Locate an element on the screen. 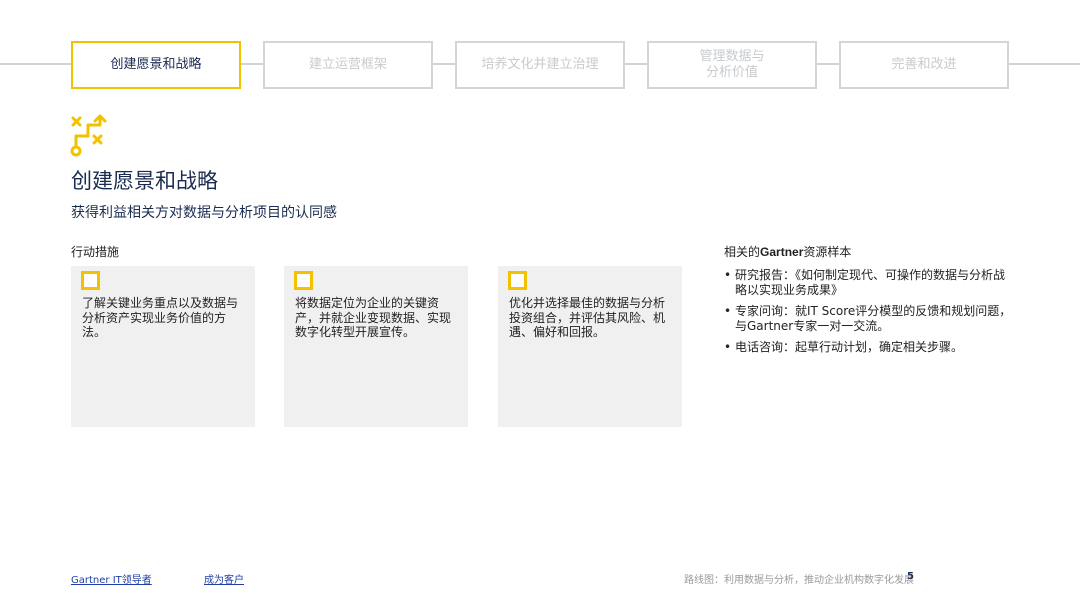 Image resolution: width=1080 pixels, height=608 pixels. resource-item: • 研究报告：《如何制定现代、可操作的数据与分析战略以实现业务成果》 is located at coordinates (869, 282).